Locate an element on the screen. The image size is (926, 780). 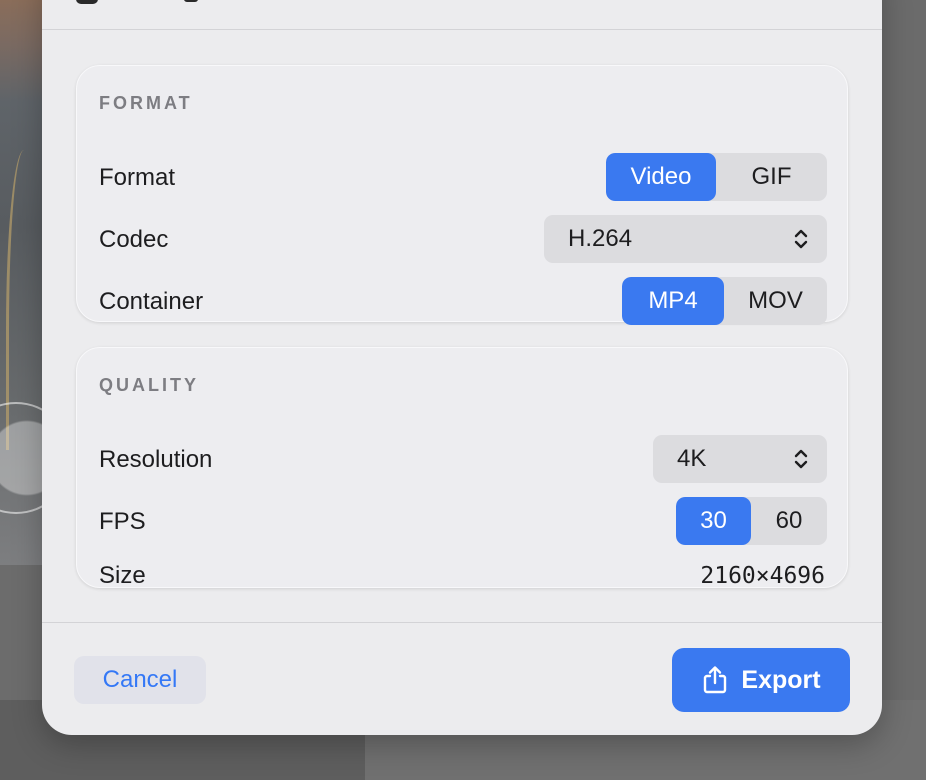
container-segmented-control: MP4 MOV is located at coordinates (724, 301).